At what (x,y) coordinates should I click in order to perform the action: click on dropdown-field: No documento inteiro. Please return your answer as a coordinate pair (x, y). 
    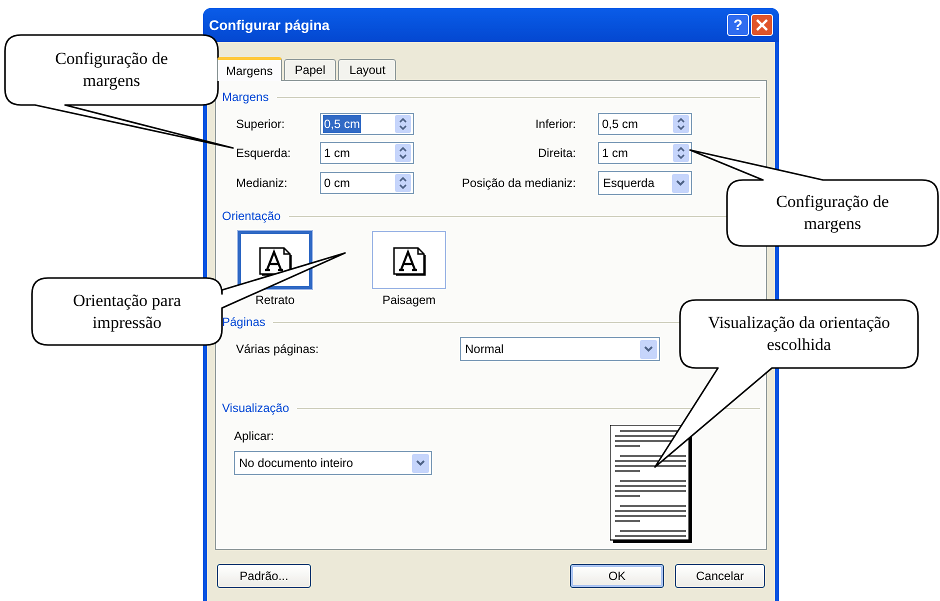
    Looking at the image, I should click on (333, 463).